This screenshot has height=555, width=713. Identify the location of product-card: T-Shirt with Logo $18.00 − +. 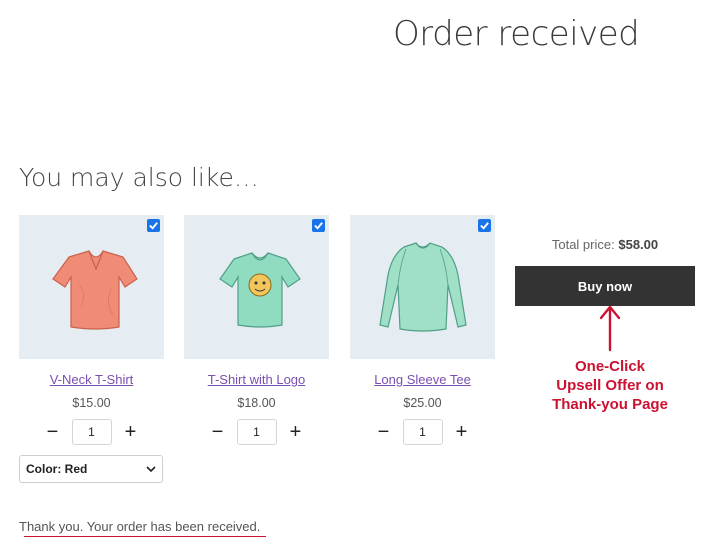
(256, 330).